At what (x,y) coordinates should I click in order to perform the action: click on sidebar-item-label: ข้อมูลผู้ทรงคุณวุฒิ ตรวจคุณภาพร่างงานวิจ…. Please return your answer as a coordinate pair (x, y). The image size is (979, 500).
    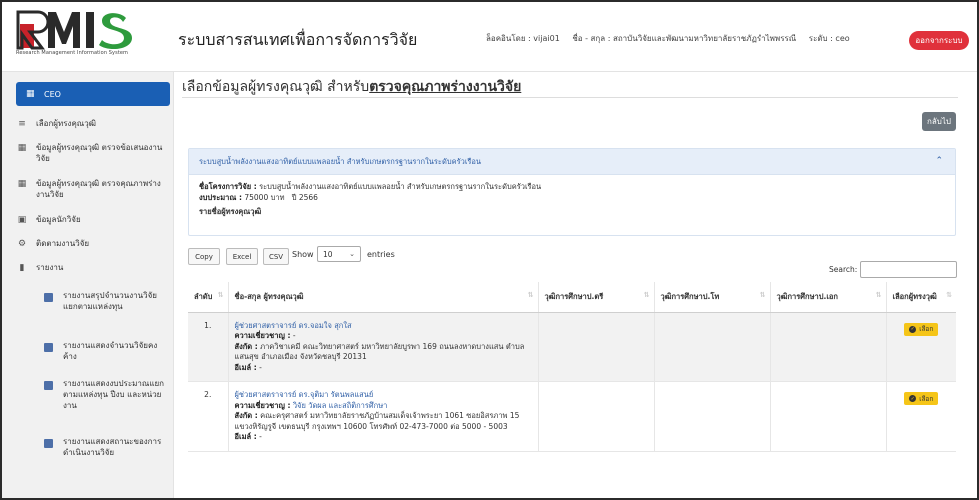
    Looking at the image, I should click on (98, 189).